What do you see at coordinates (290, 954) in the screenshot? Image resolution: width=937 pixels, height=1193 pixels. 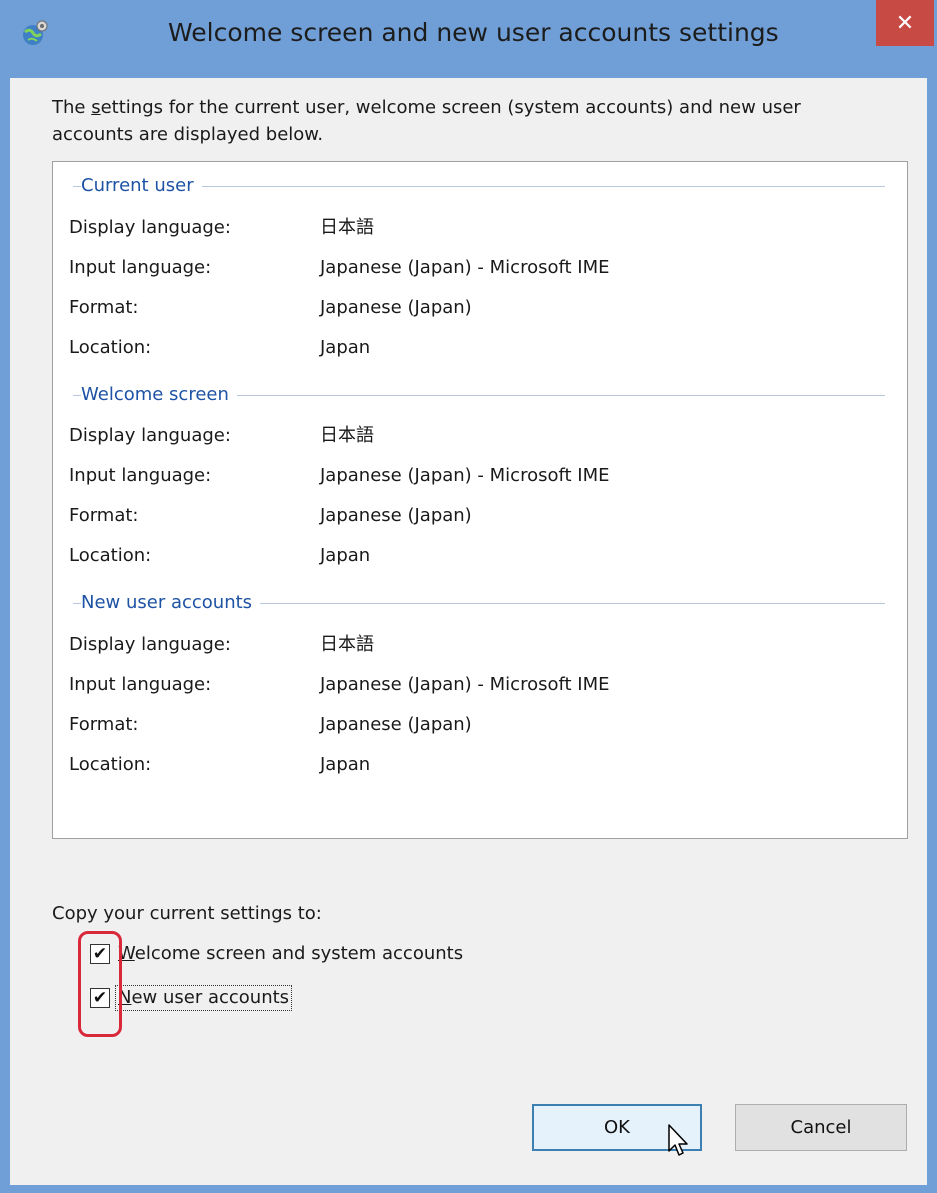 I see `welcome-screen-checkbox-label: Welcome screen and system accounts` at bounding box center [290, 954].